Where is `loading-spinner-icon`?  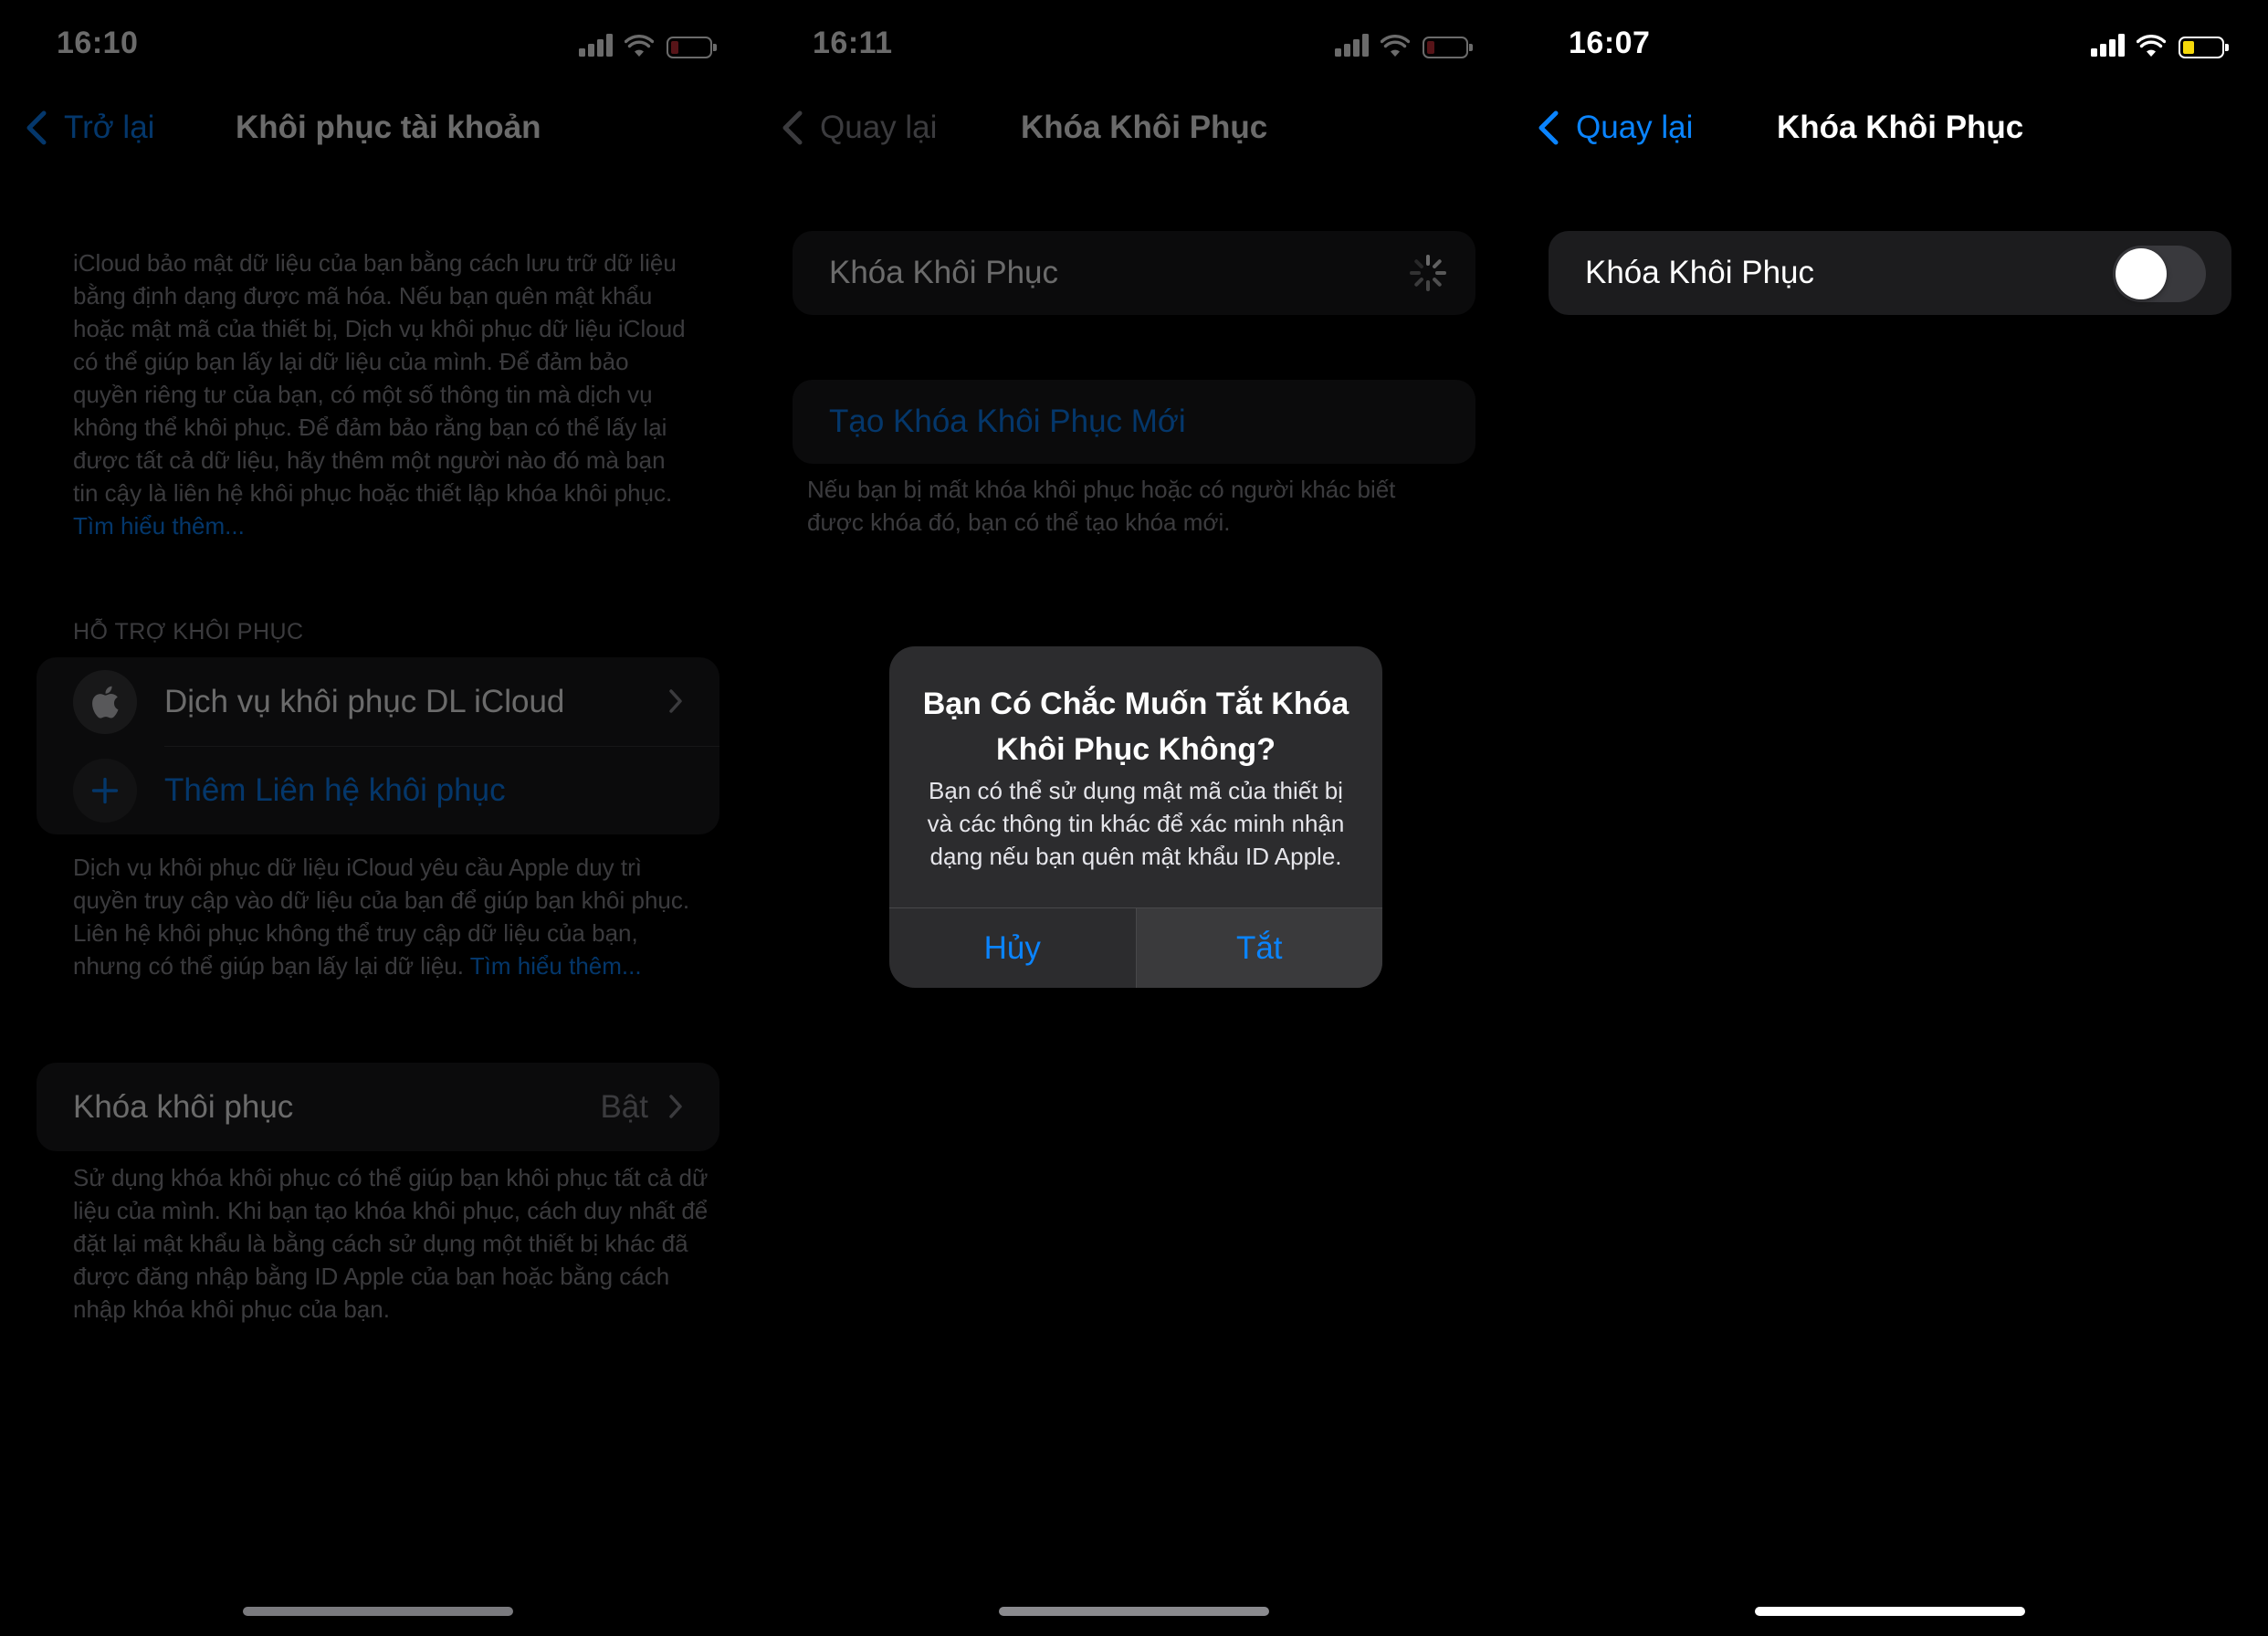 loading-spinner-icon is located at coordinates (1428, 273).